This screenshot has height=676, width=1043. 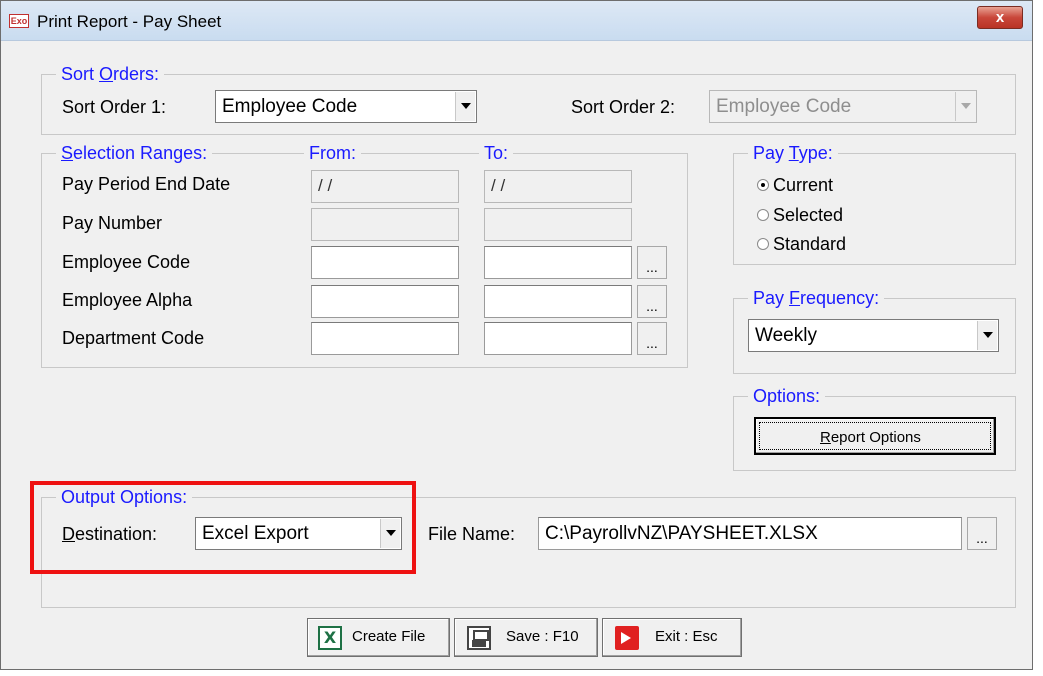 What do you see at coordinates (815, 153) in the screenshot?
I see `pay-type-label-rest: ype:` at bounding box center [815, 153].